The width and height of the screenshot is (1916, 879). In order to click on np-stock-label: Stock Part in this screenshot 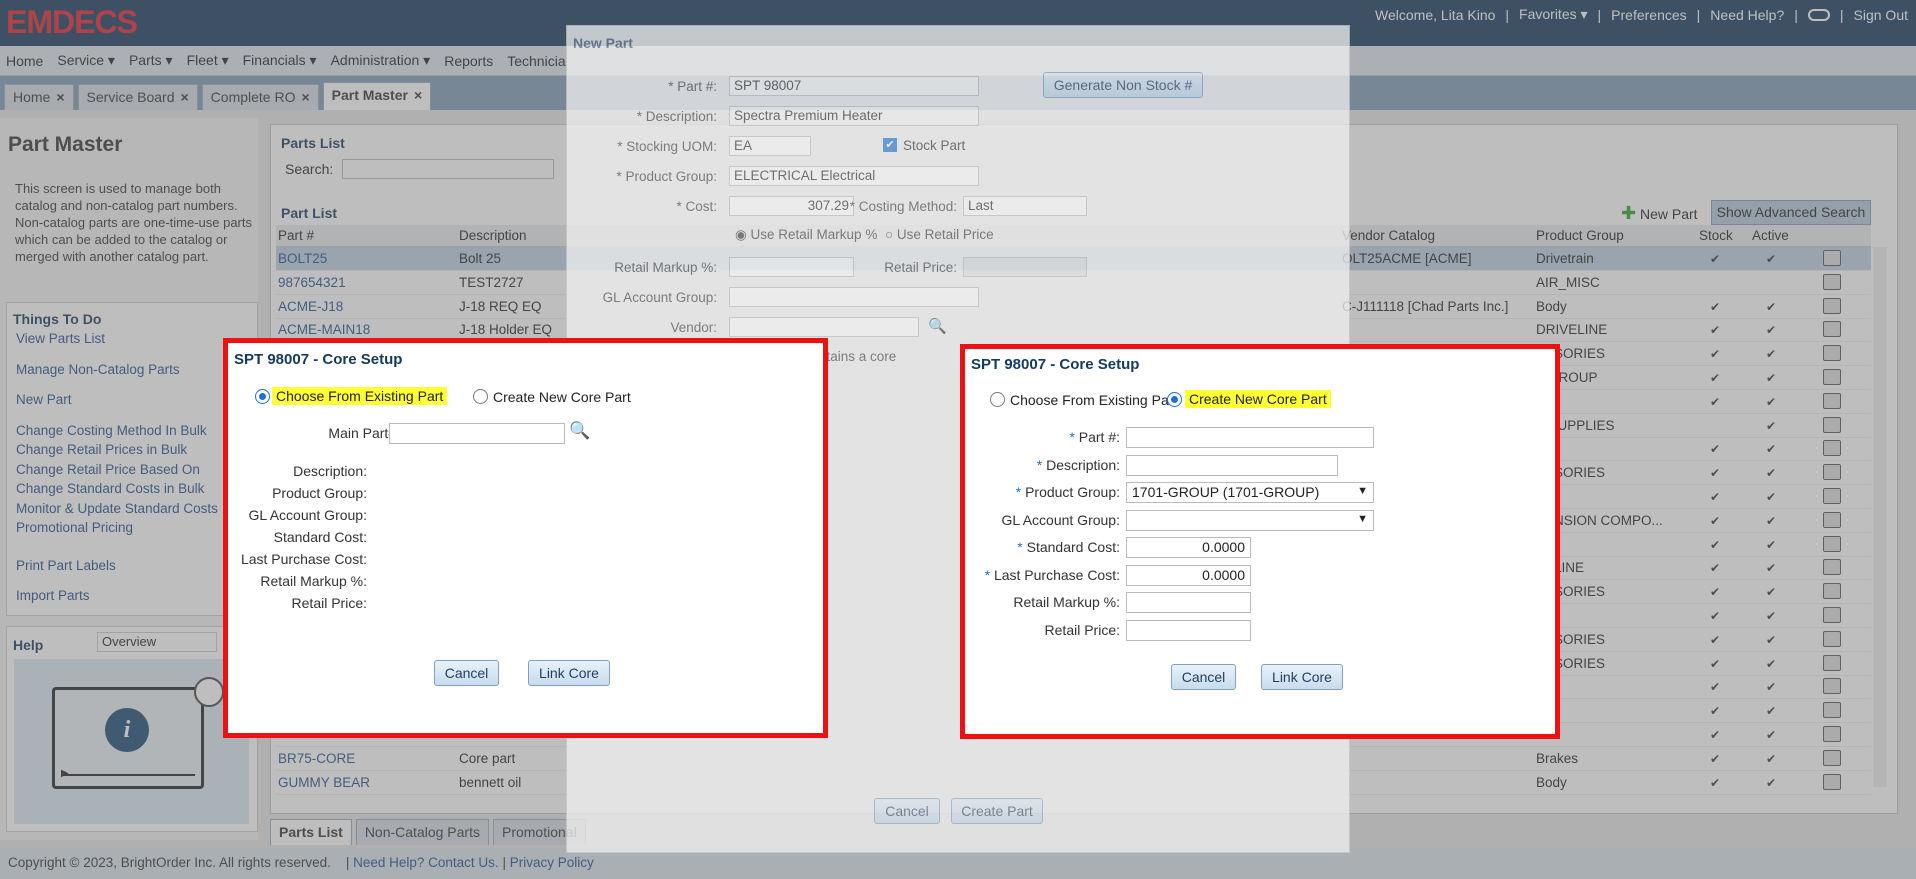, I will do `click(934, 145)`.